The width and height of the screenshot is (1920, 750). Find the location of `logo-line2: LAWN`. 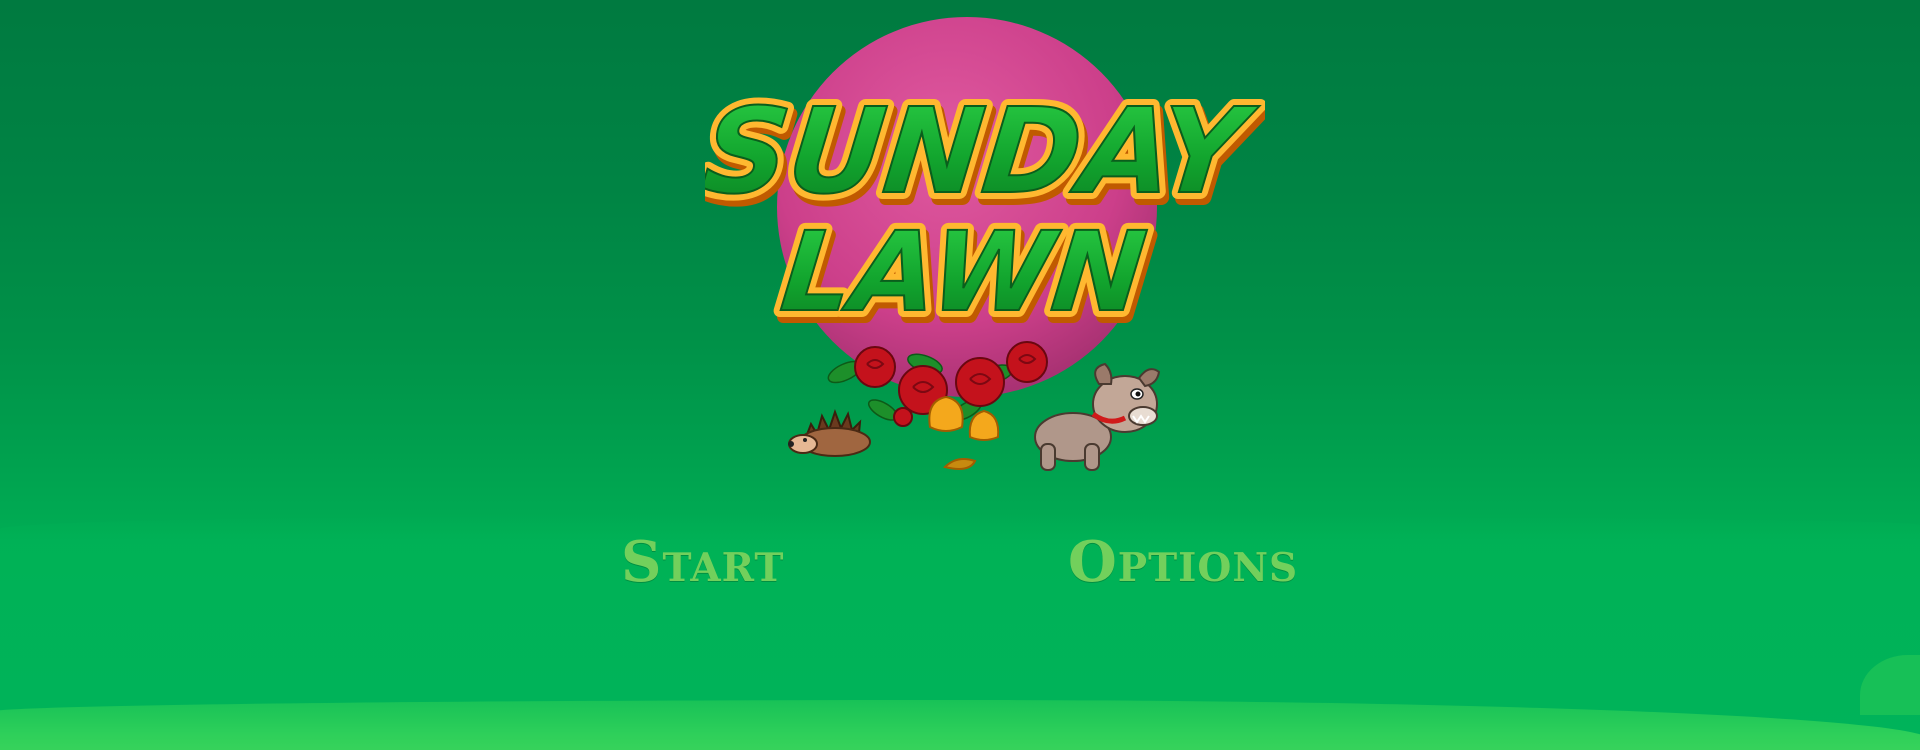

logo-line2: LAWN is located at coordinates (964, 273).